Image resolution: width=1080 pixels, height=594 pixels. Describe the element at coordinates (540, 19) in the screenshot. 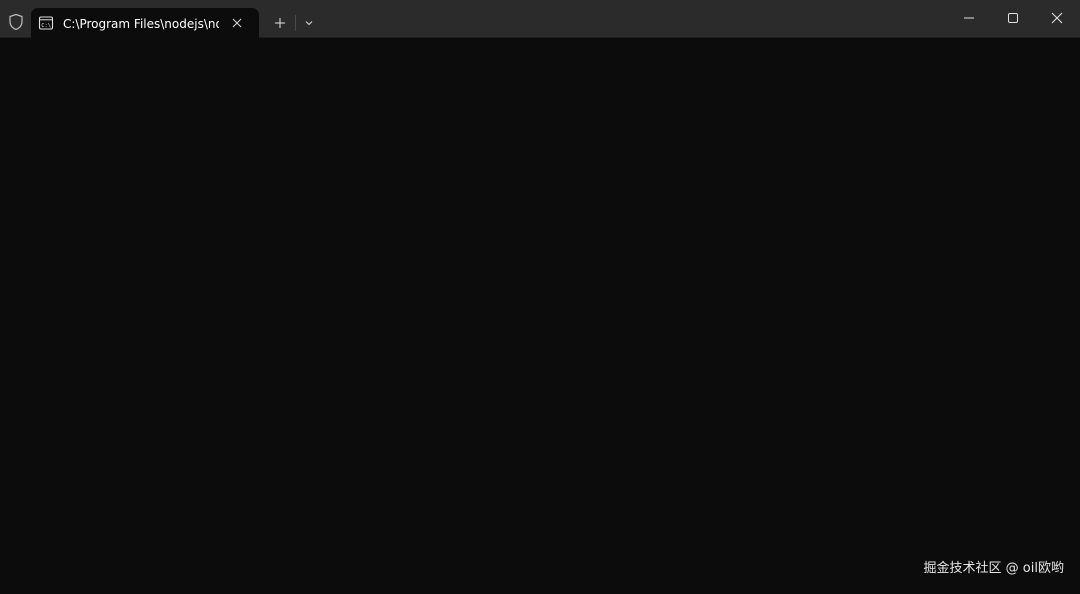

I see `title-bar: C:\ C:\Program Files\nodejs\node.exe` at that location.